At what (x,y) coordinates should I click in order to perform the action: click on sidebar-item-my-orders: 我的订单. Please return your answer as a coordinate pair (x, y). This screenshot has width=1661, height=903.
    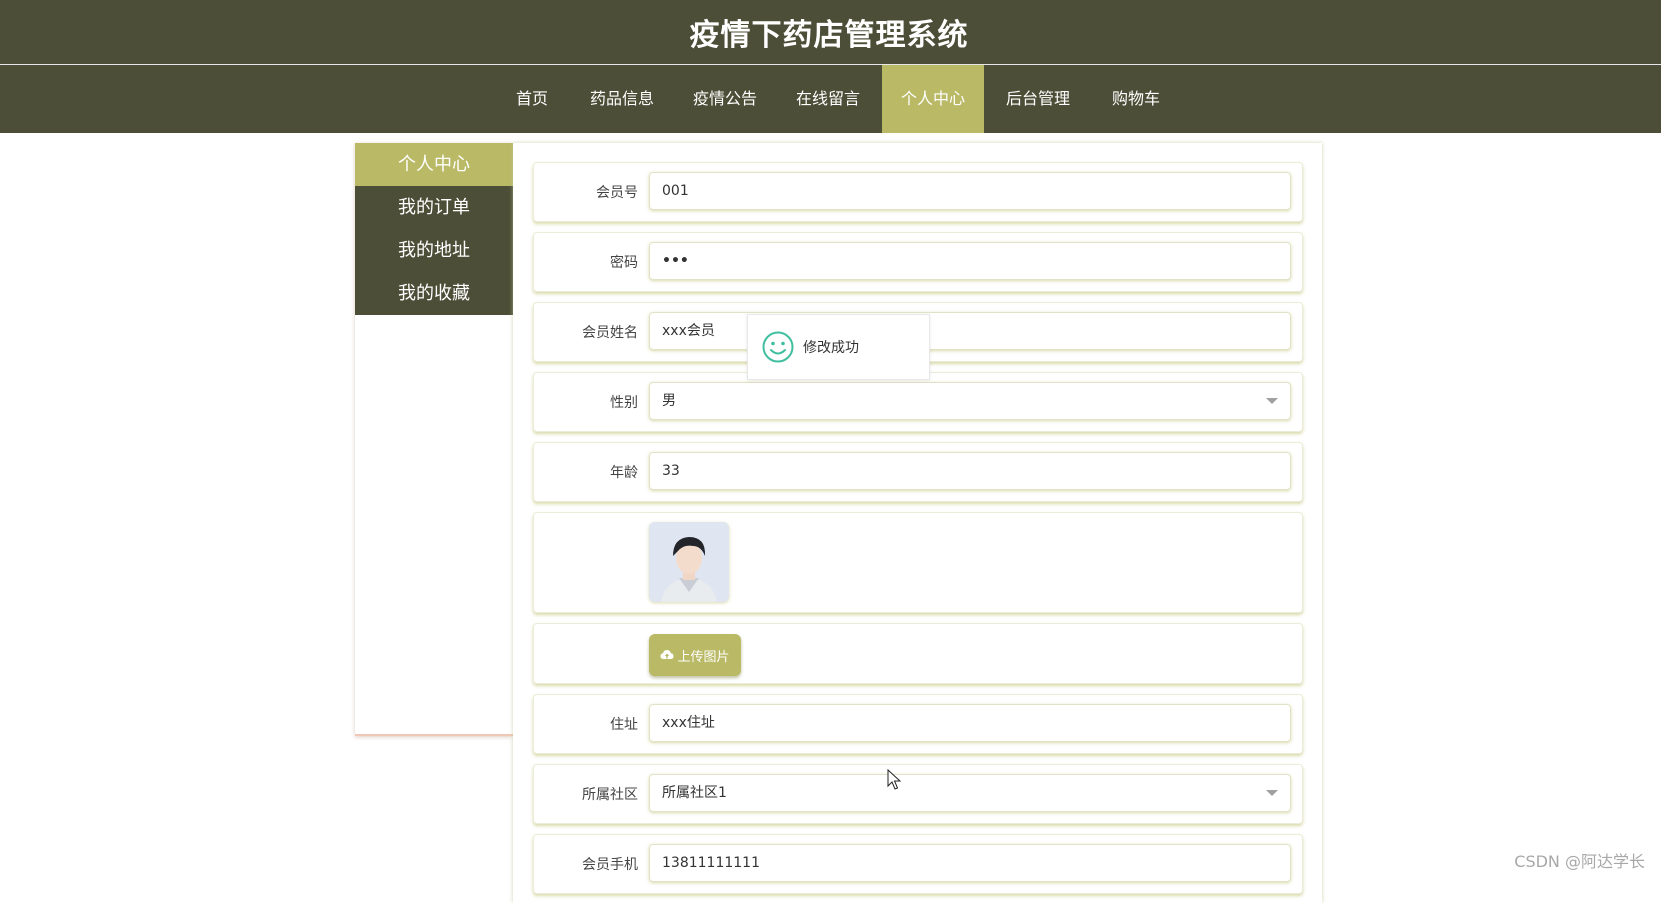
    Looking at the image, I should click on (434, 207).